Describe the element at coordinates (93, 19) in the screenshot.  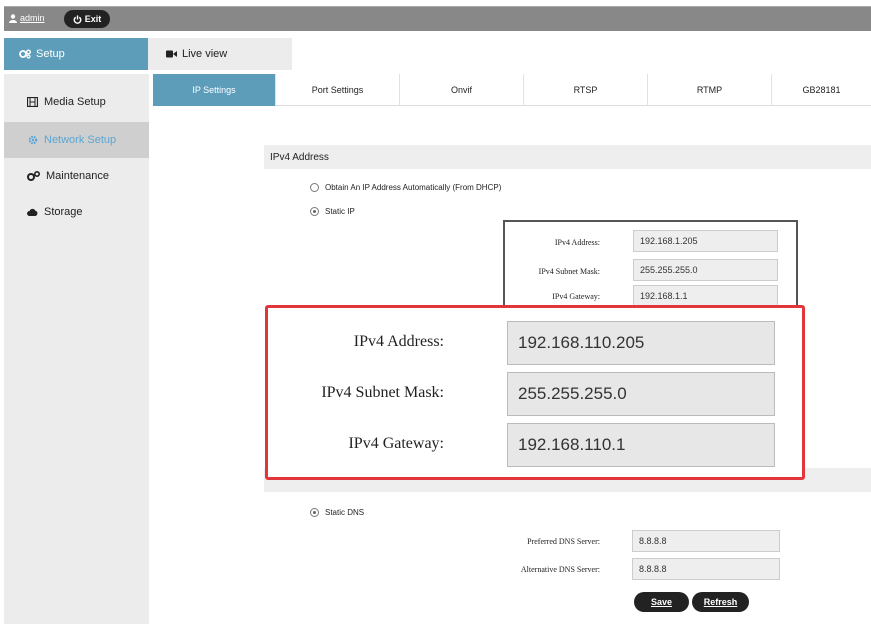
I see `exit-label: Exit` at that location.